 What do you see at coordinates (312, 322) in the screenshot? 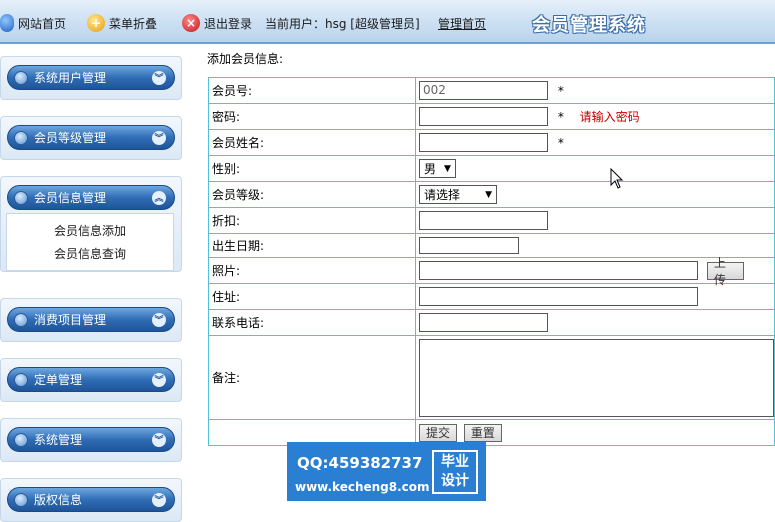
I see `field-label: 联系电话:` at bounding box center [312, 322].